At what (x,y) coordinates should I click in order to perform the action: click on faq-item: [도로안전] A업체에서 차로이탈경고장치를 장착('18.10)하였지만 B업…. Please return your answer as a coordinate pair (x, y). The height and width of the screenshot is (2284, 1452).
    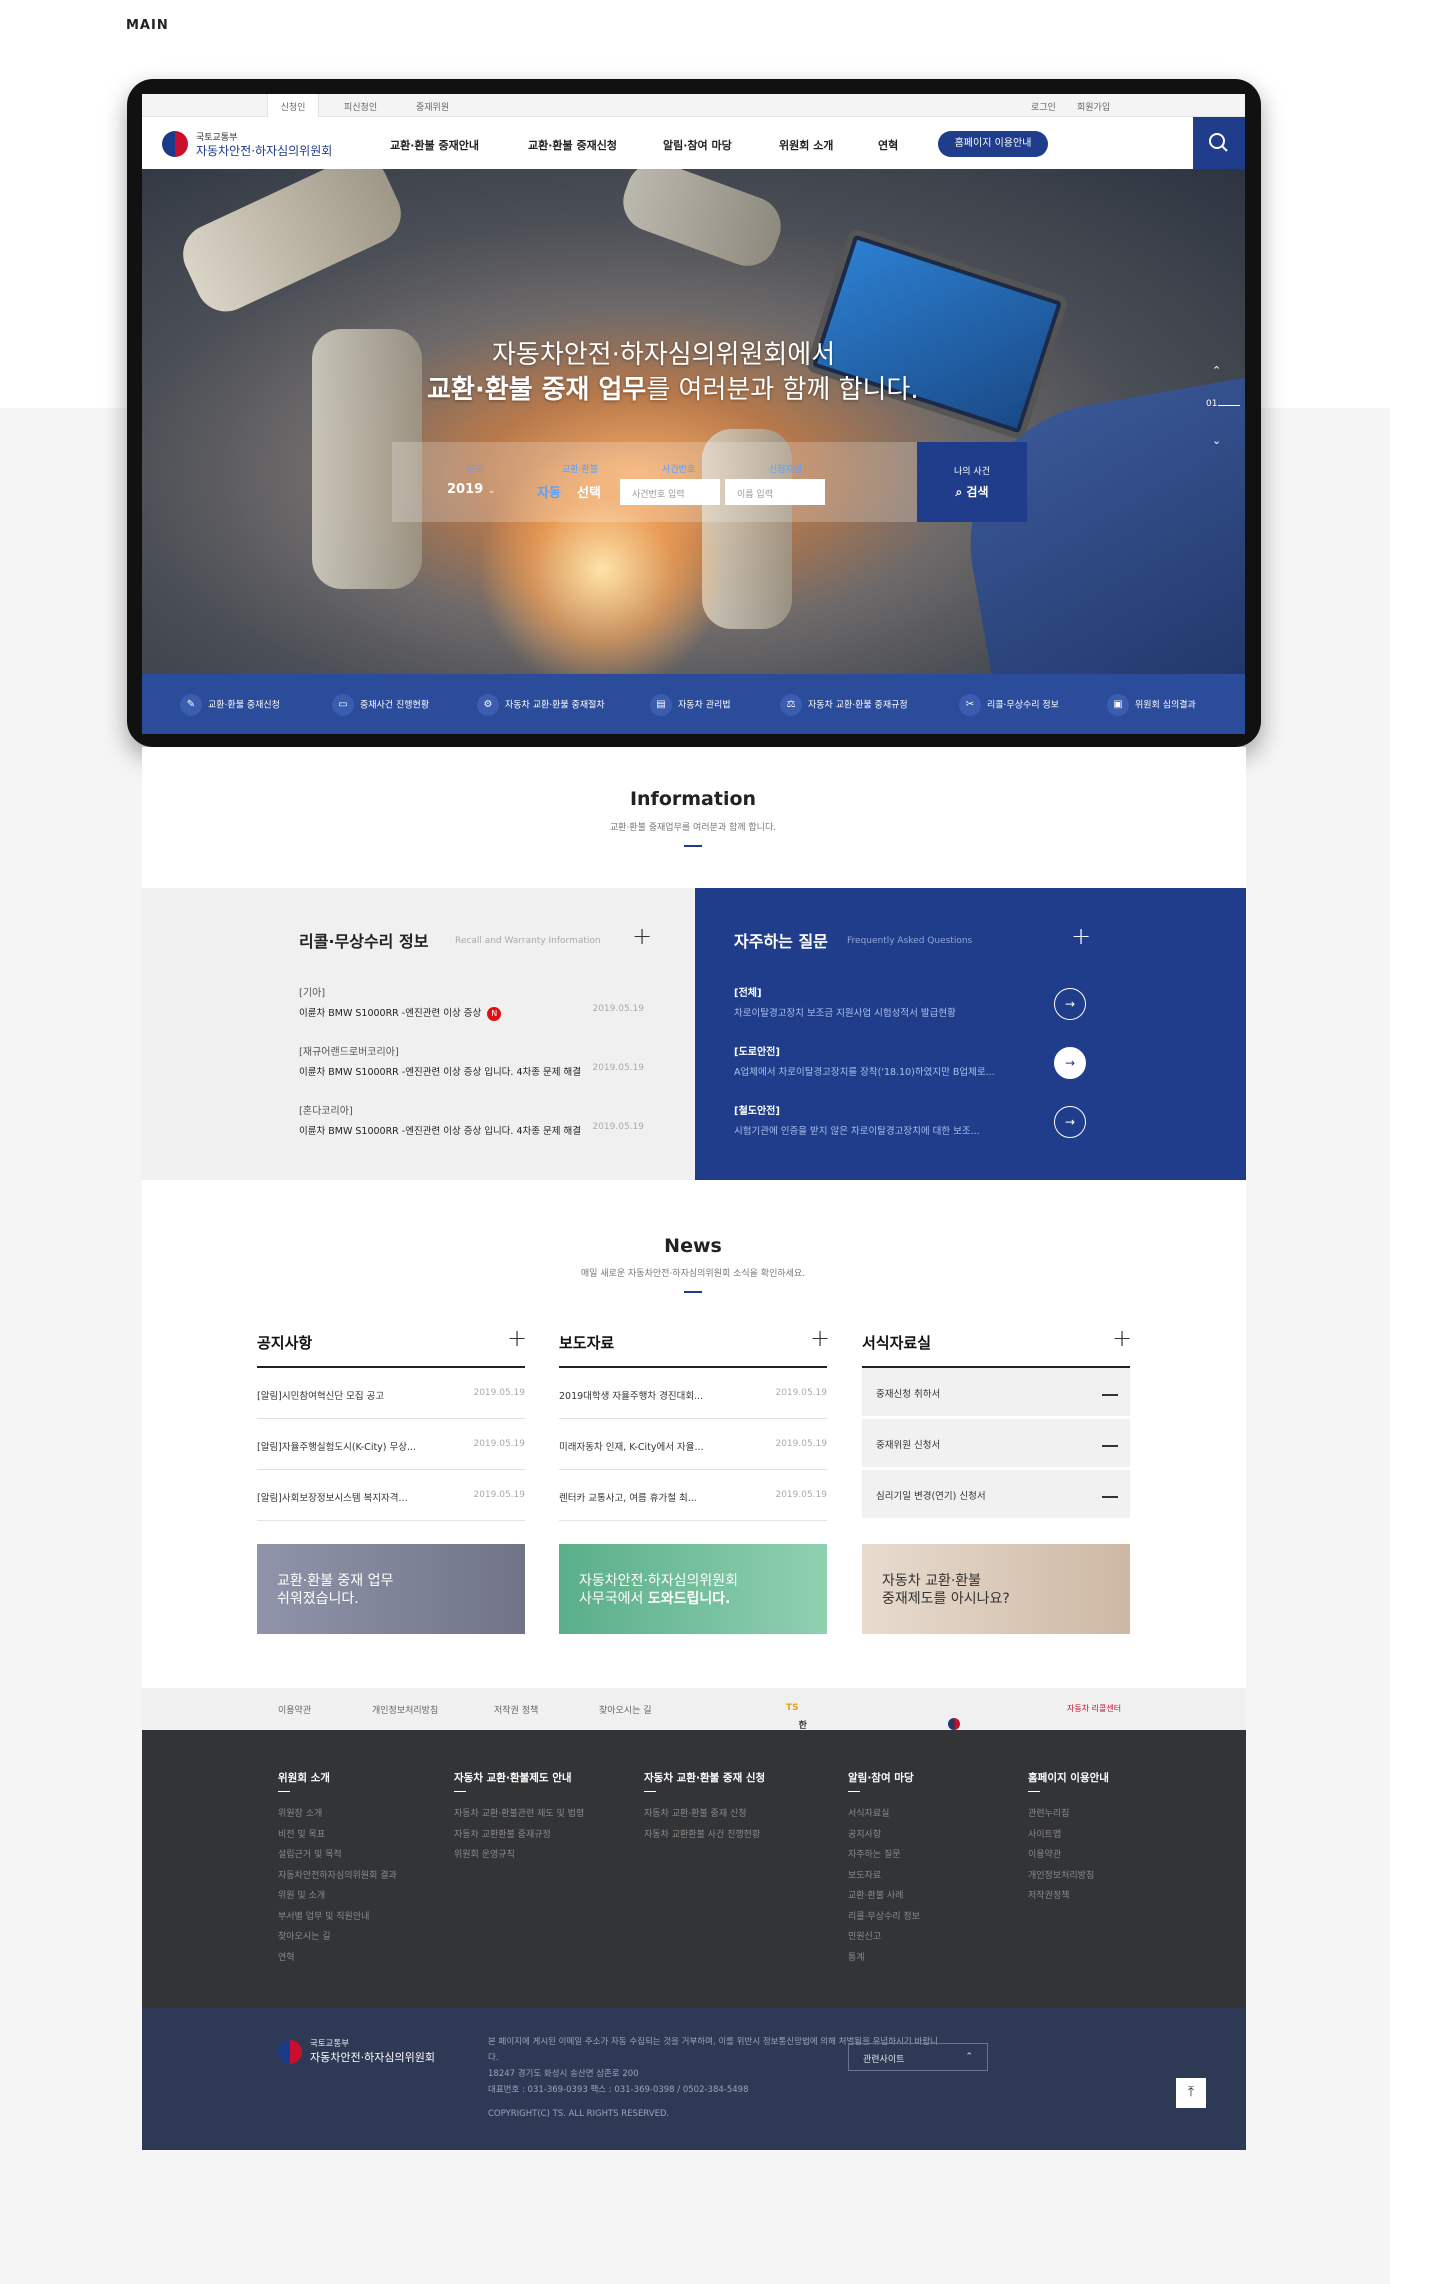
    Looking at the image, I should click on (884, 1060).